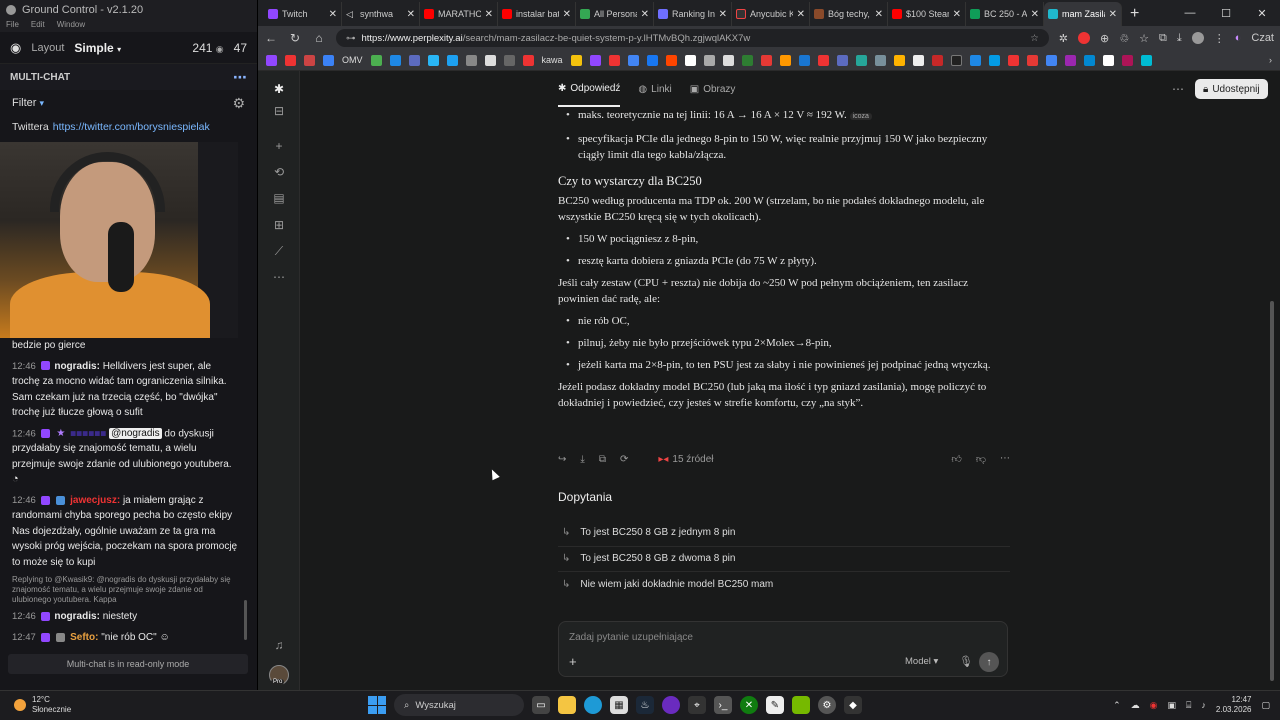 The width and height of the screenshot is (1280, 720). Describe the element at coordinates (351, 14) in the screenshot. I see `speaker-icon: ◁` at that location.